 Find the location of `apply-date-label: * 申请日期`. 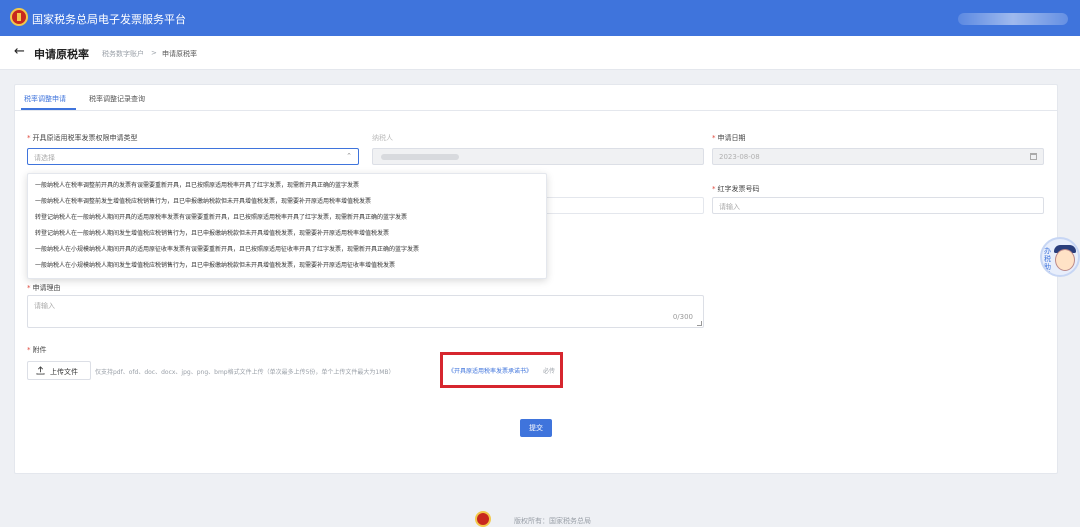

apply-date-label: * 申请日期 is located at coordinates (729, 138).